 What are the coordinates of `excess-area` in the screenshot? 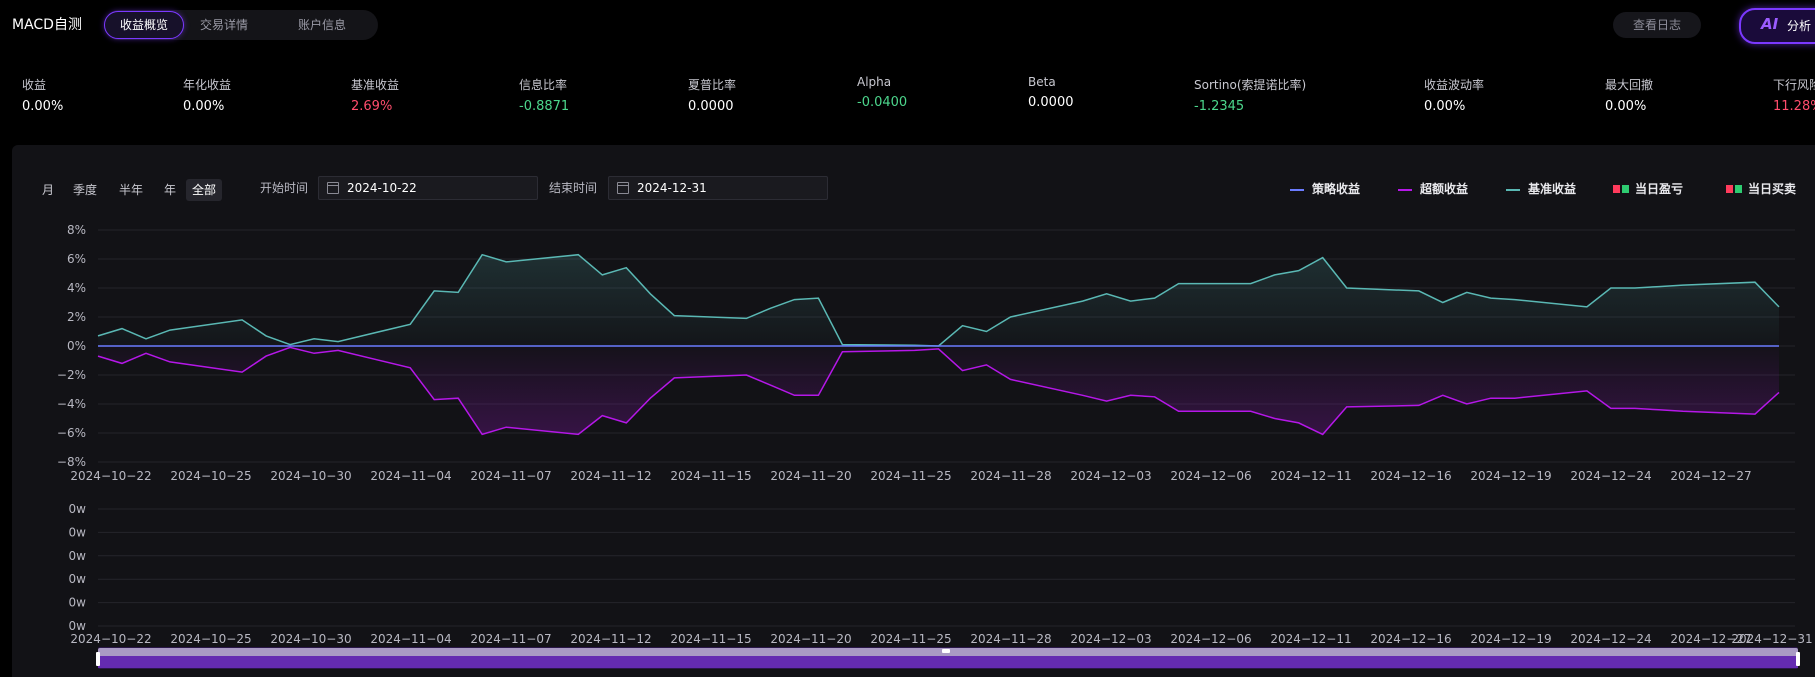 It's located at (938, 390).